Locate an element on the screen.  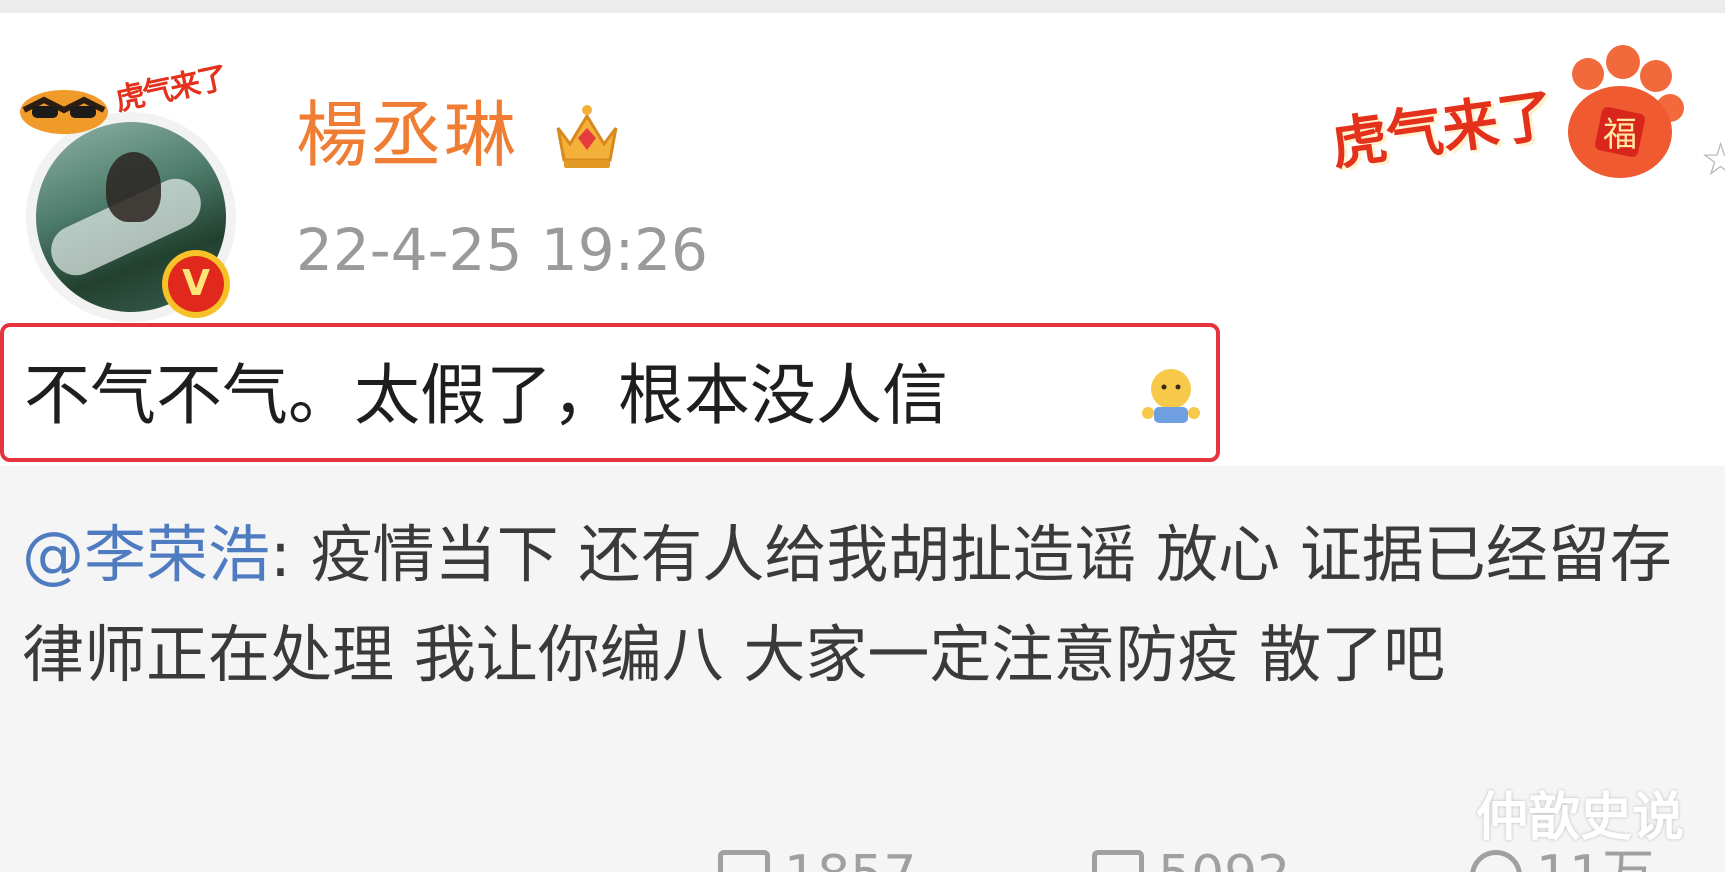
comment-icon is located at coordinates (1118, 861).